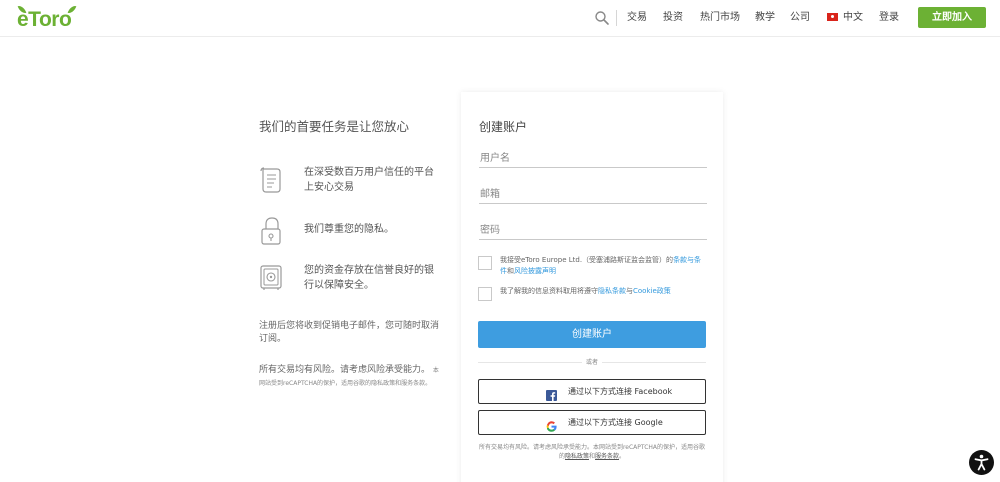  Describe the element at coordinates (500, 18) in the screenshot. I see `top-navbar: eToro 交易 投资 热门市场 教学 公司 中文 登录 立即加入` at that location.